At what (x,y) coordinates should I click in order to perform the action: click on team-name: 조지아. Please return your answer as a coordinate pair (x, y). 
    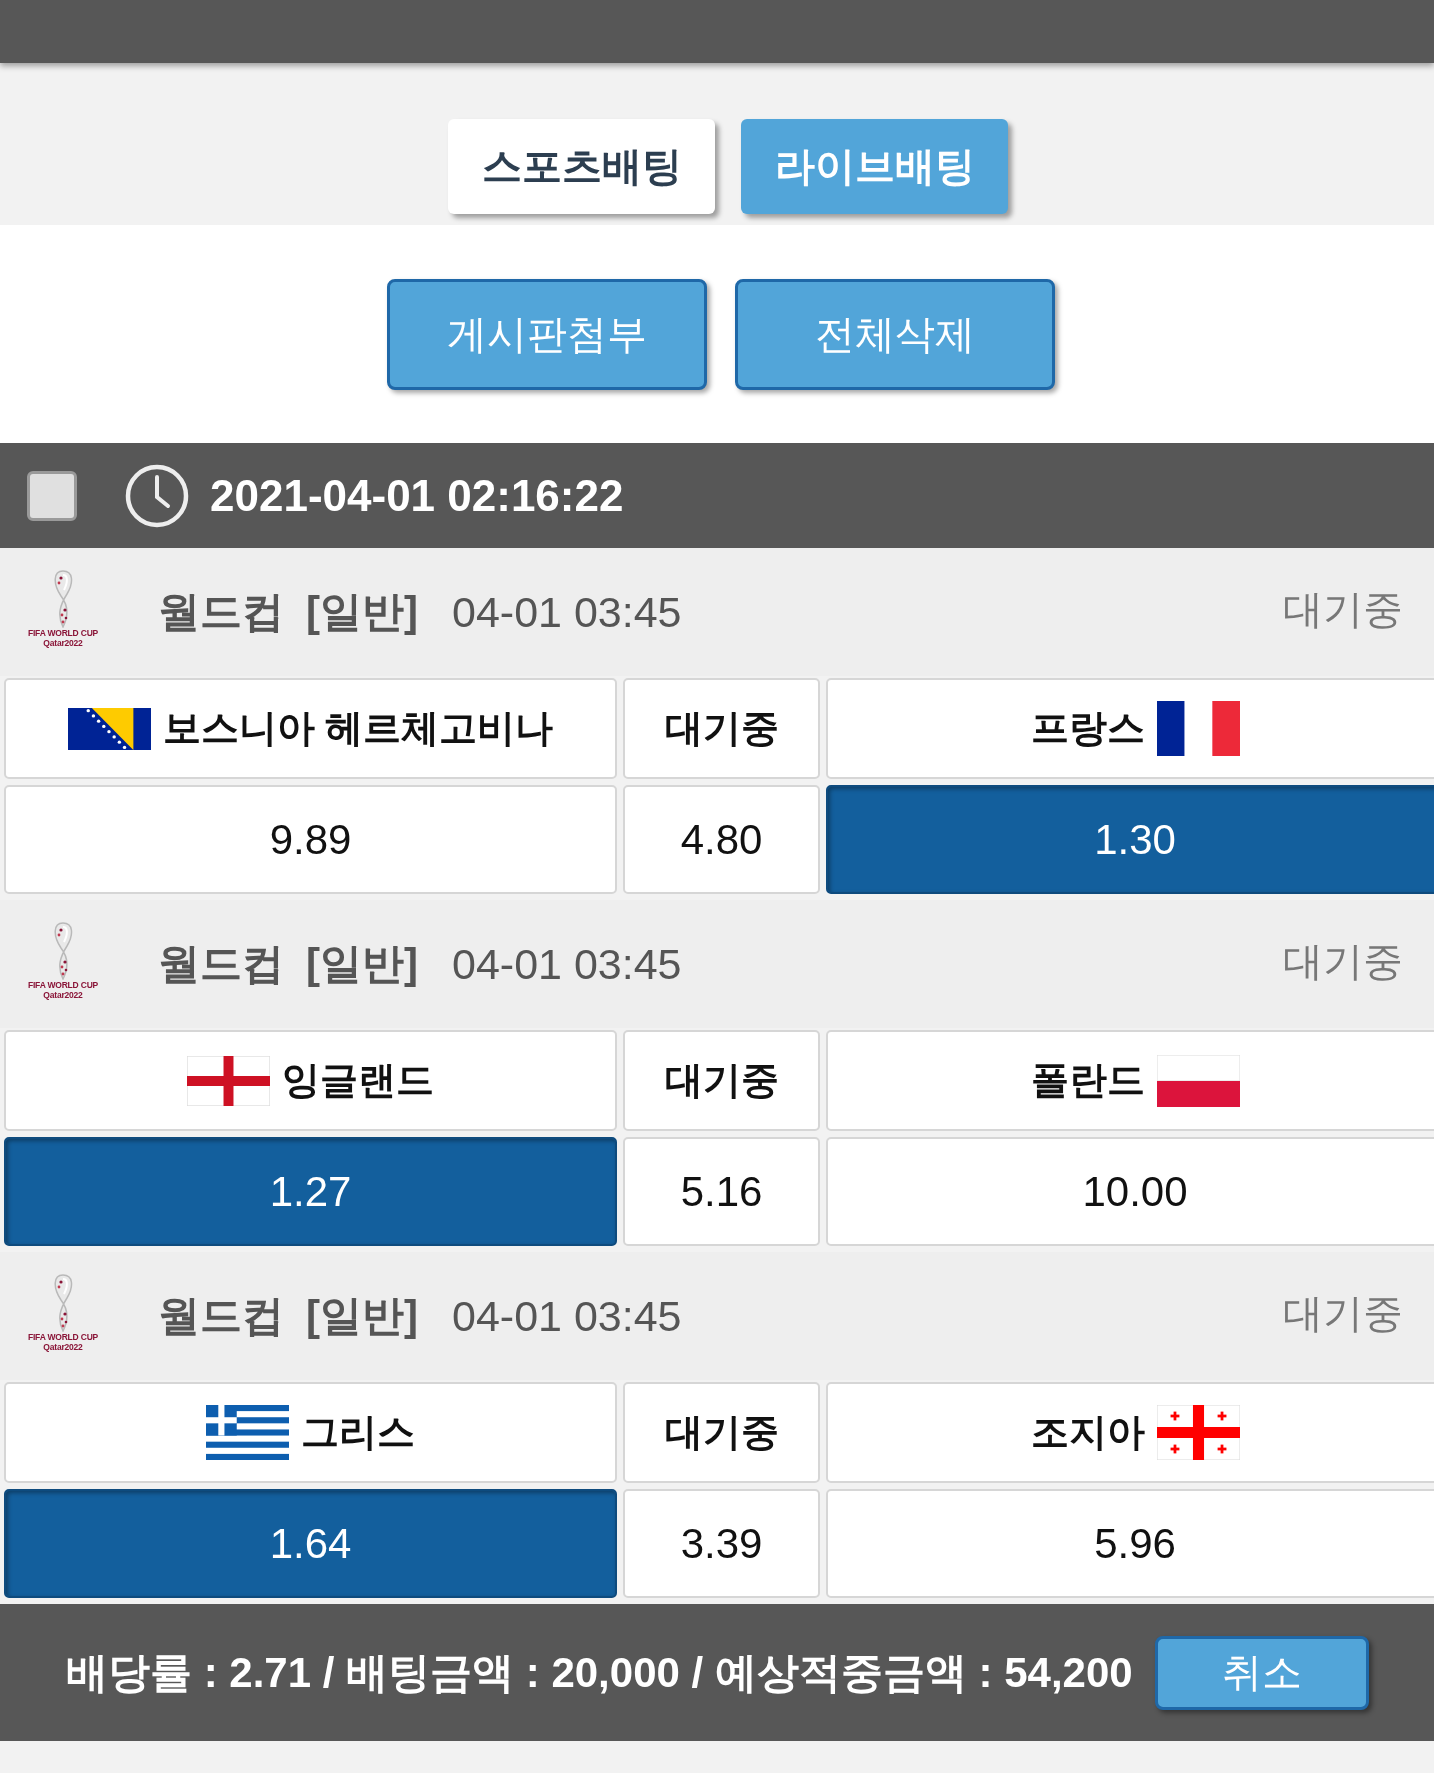
    Looking at the image, I should click on (1087, 1432).